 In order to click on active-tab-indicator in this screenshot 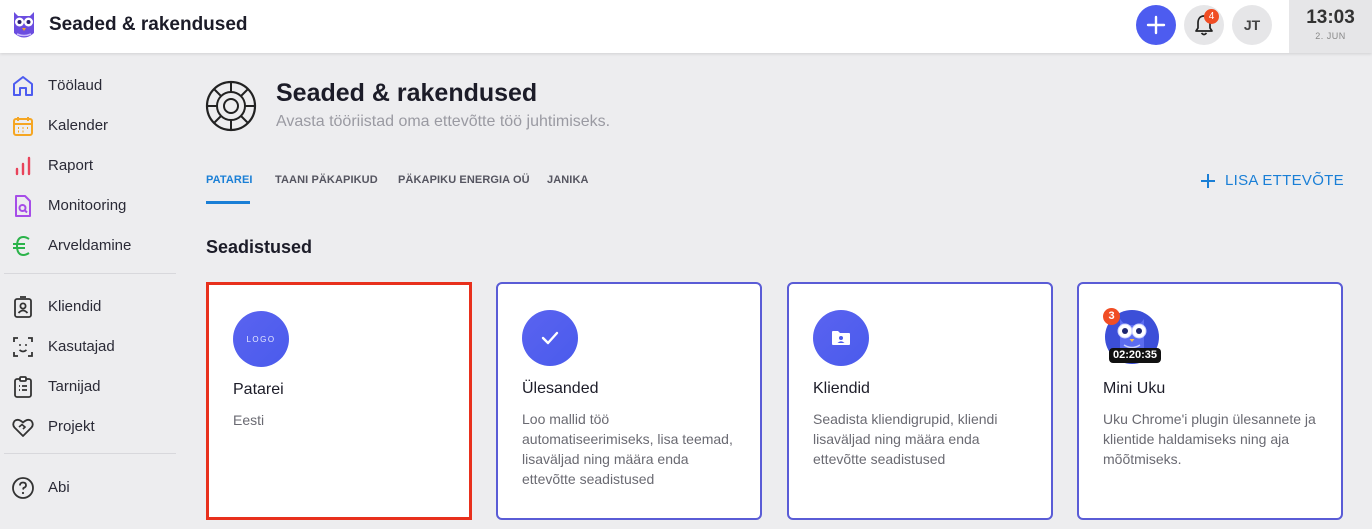, I will do `click(228, 202)`.